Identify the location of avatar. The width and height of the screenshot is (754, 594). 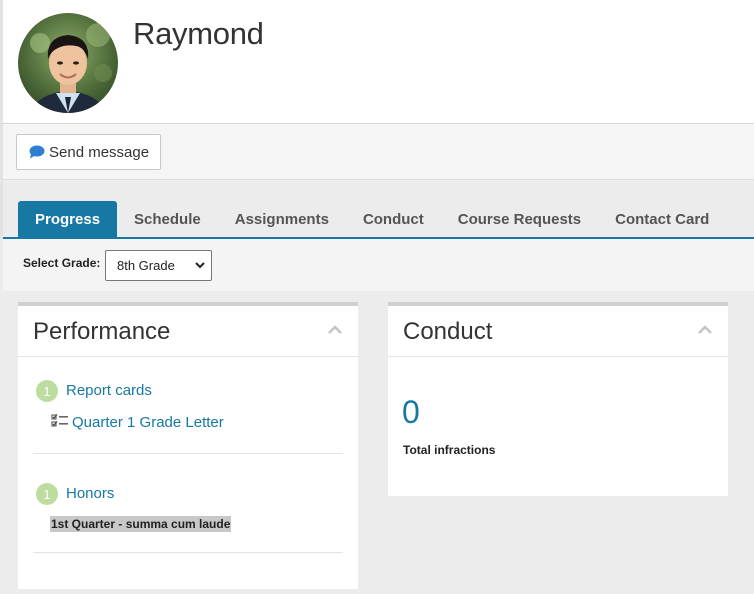
(68, 63).